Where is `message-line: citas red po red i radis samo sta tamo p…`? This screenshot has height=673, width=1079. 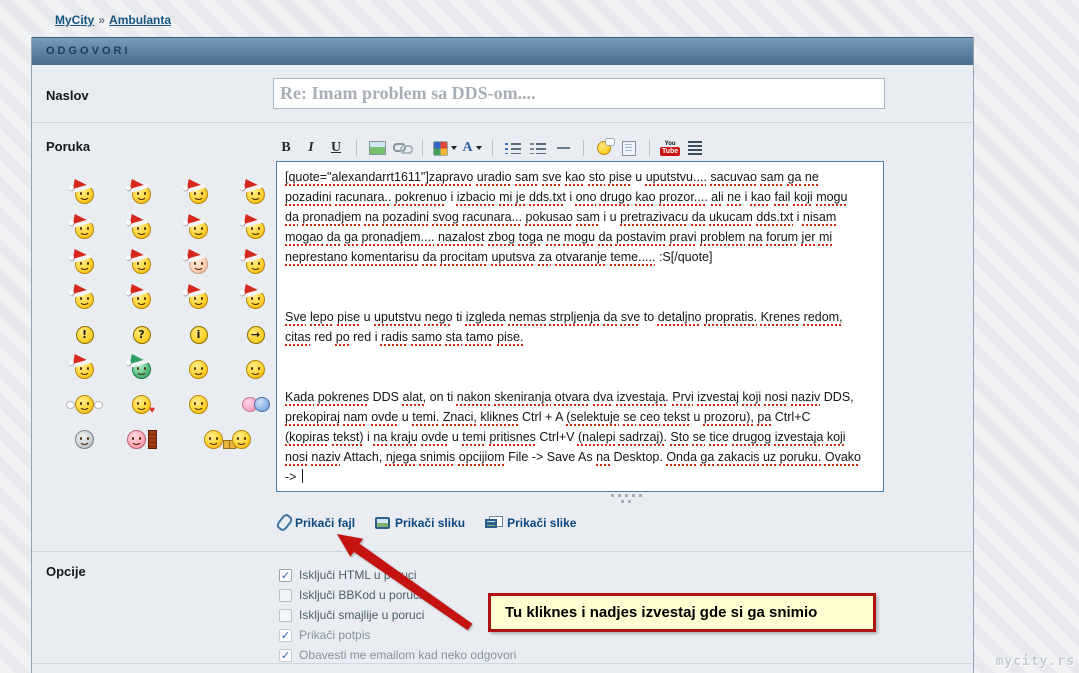 message-line: citas red po red i radis samo sta tamo p… is located at coordinates (404, 337).